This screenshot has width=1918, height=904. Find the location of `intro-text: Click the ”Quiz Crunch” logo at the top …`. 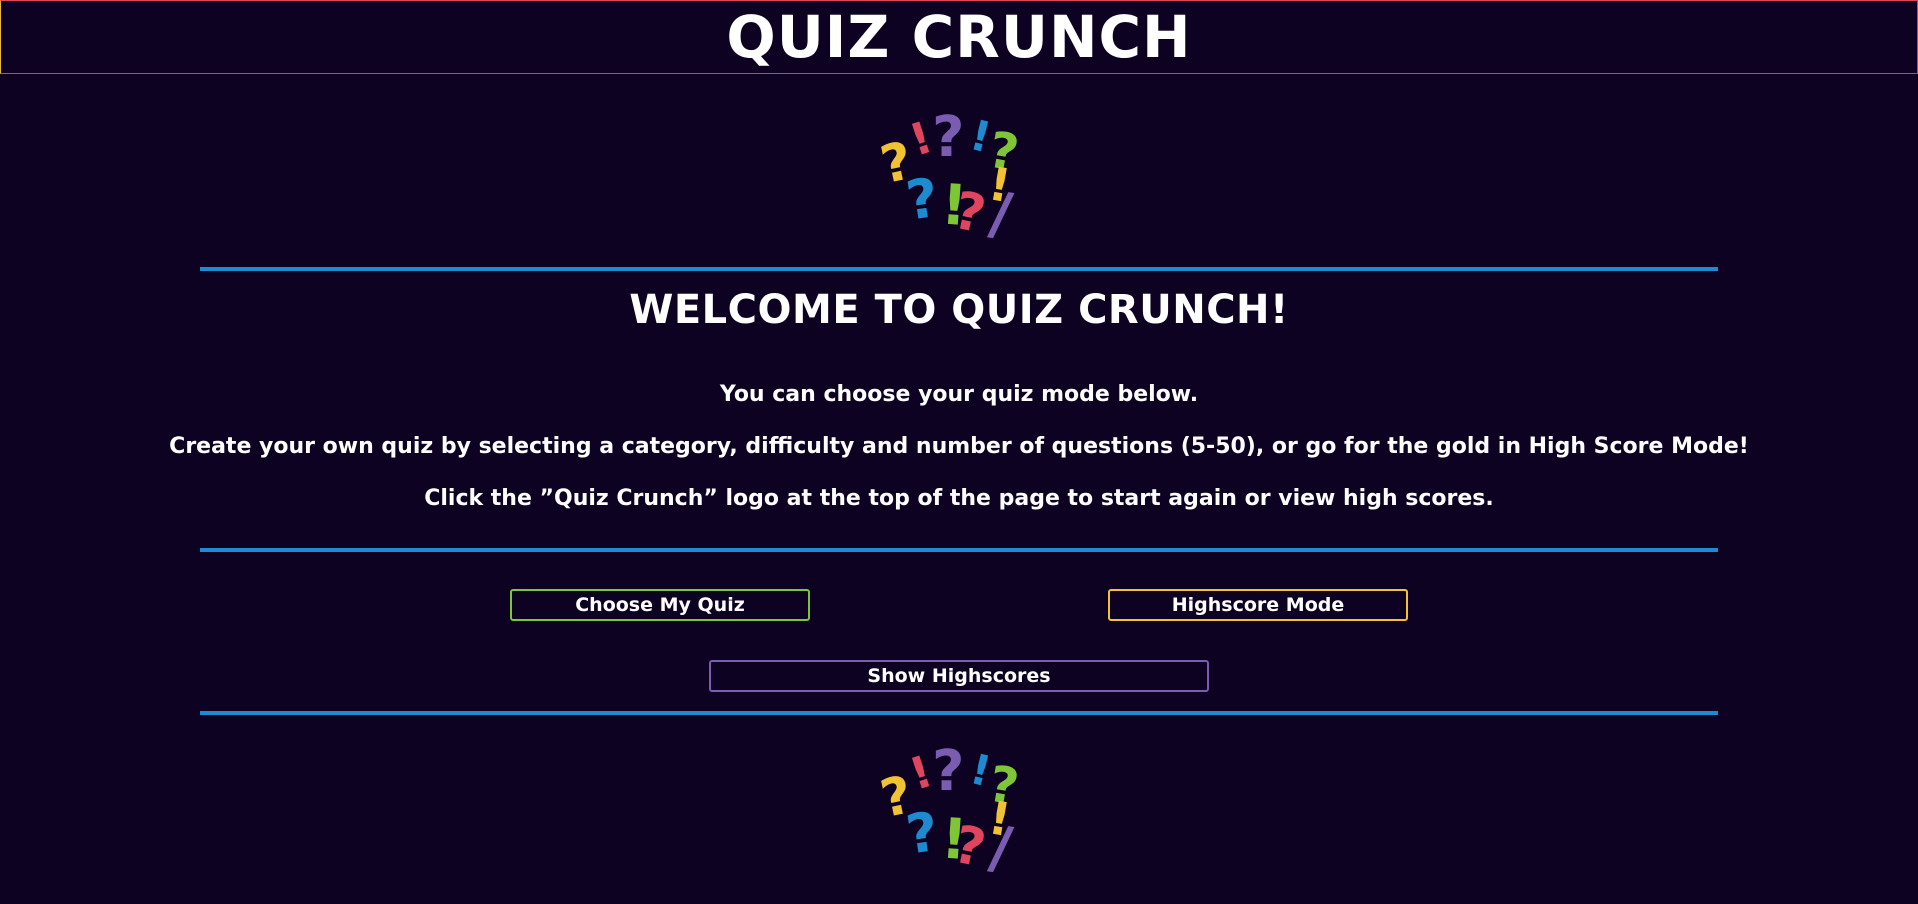

intro-text: Click the ”Quiz Crunch” logo at the top … is located at coordinates (959, 498).